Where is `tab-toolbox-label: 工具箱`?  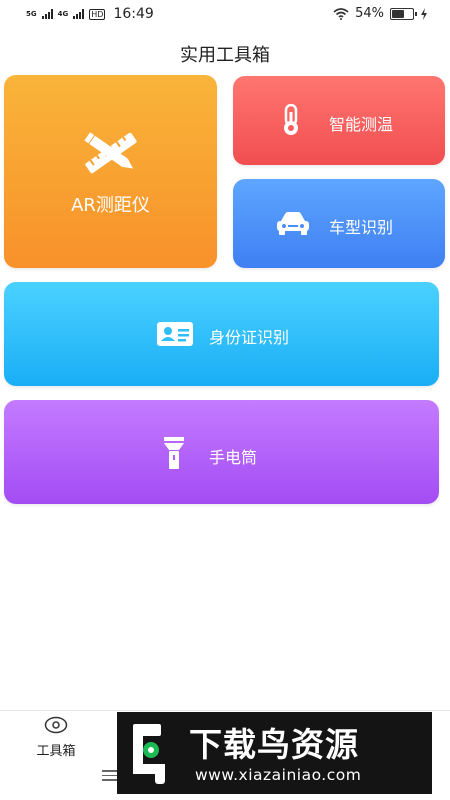
tab-toolbox-label: 工具箱 is located at coordinates (56, 751).